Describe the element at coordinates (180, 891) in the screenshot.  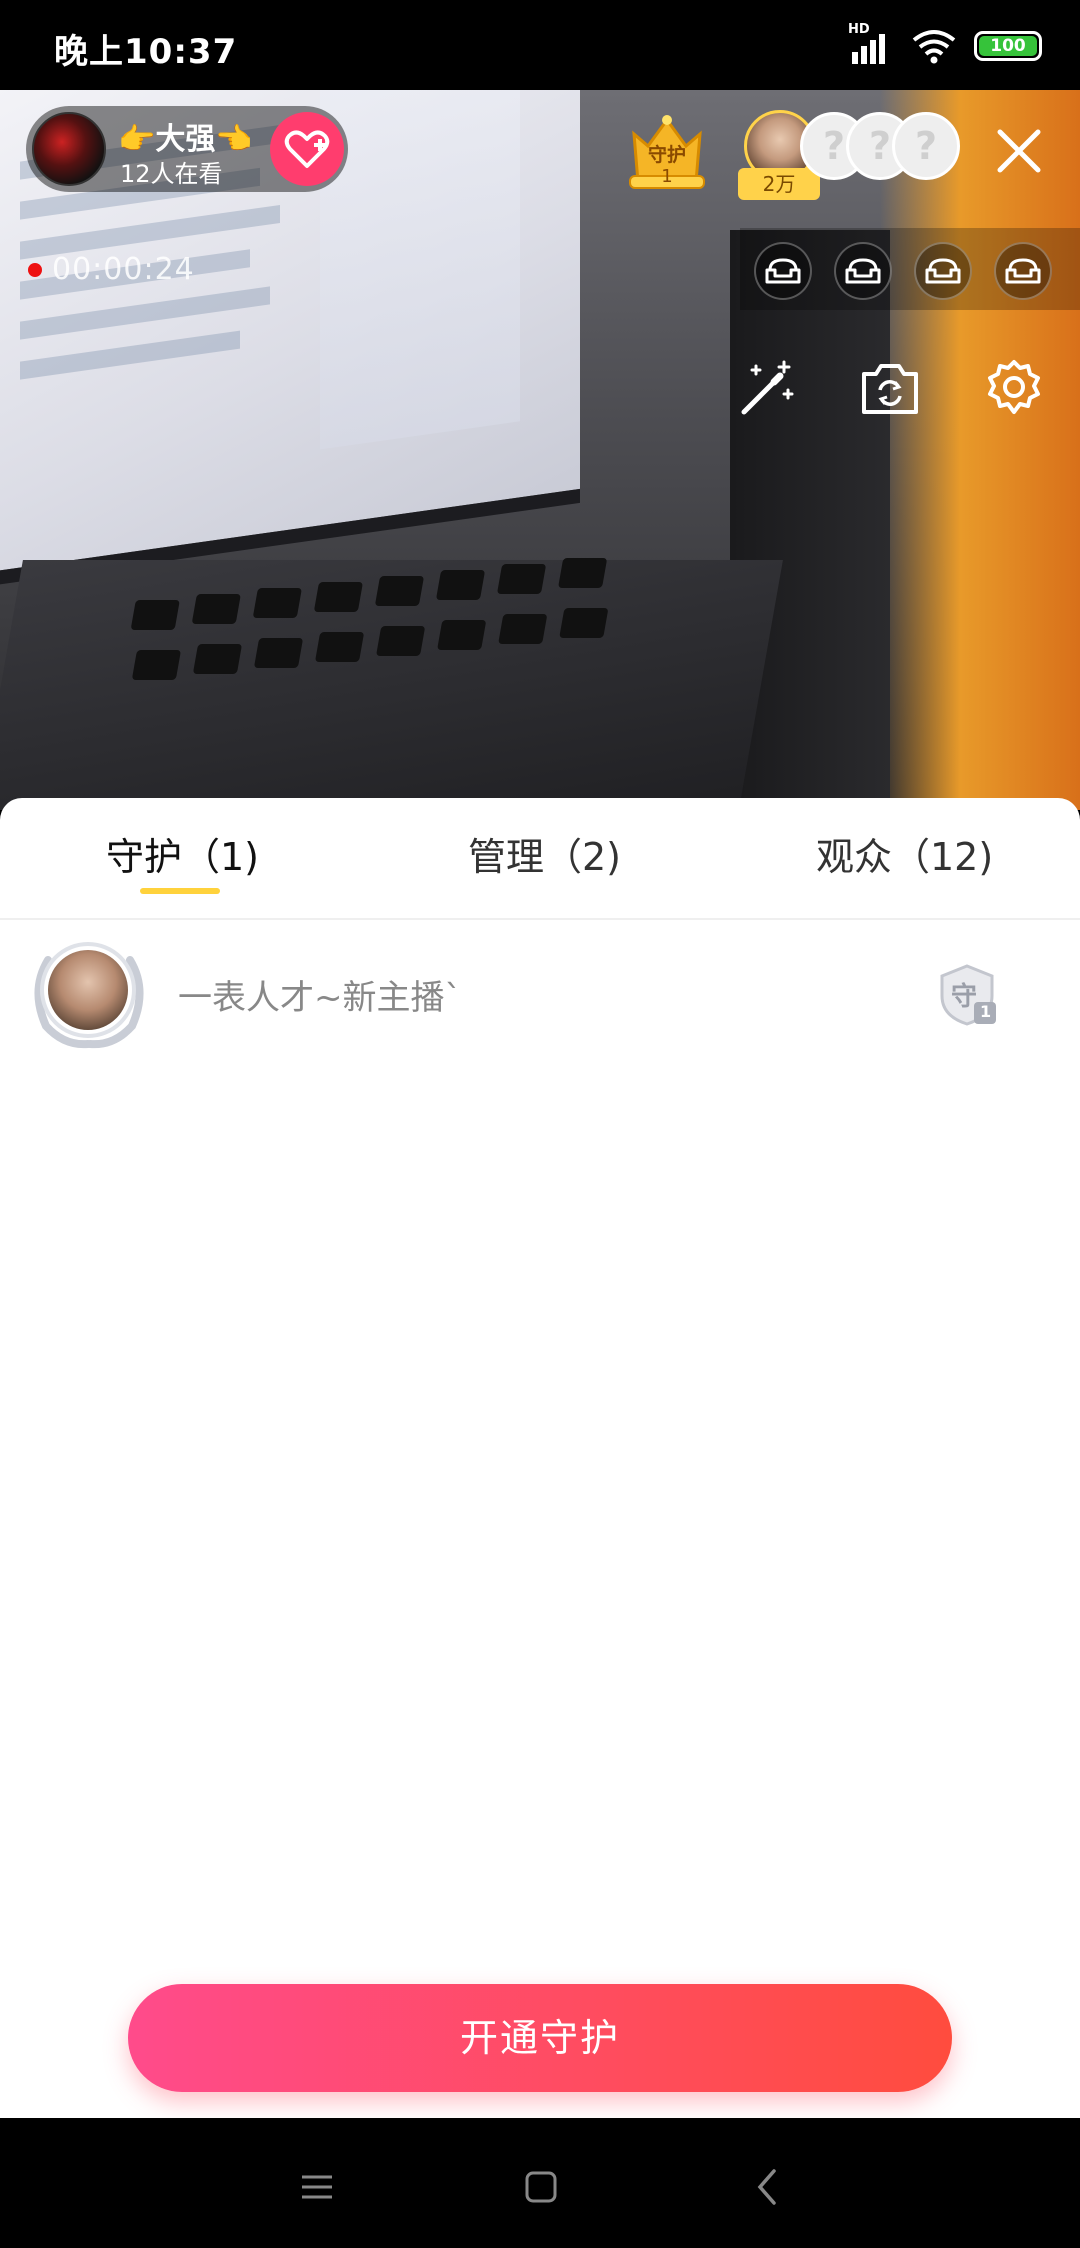
I see `tab-indicator` at that location.